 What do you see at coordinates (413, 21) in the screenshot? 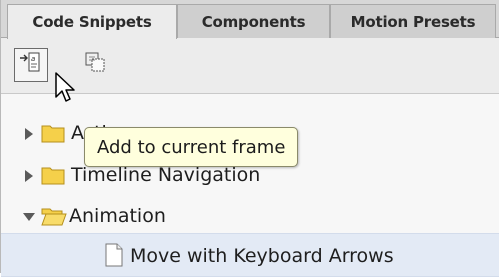
I see `tab-motion-presets: Motion Presets` at bounding box center [413, 21].